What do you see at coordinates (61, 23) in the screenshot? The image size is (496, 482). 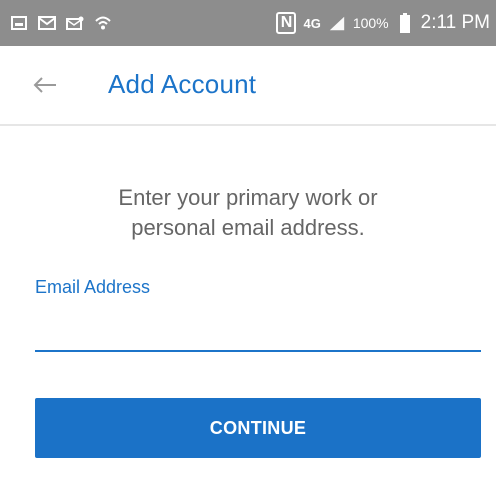 I see `notification-icons` at bounding box center [61, 23].